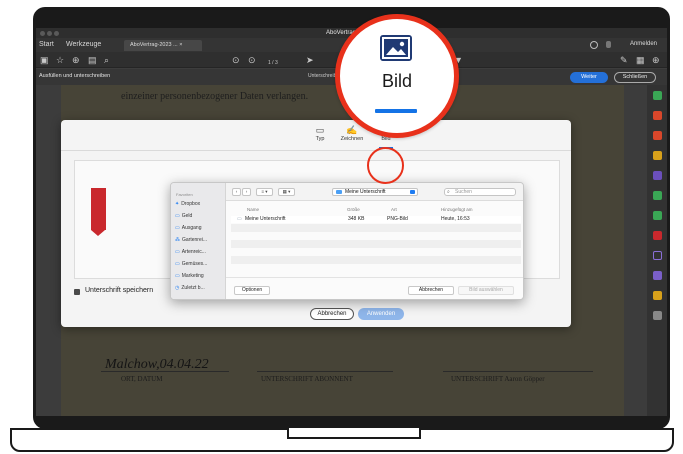 This screenshot has height=454, width=683. What do you see at coordinates (365, 192) in the screenshot?
I see `location-label: Meine Unterschrift` at bounding box center [365, 192].